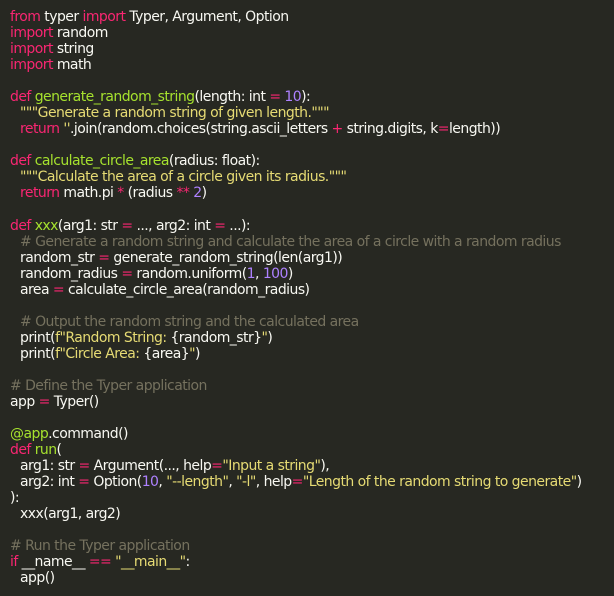  What do you see at coordinates (113, 337) in the screenshot?
I see `code-token-string: f"Random String:` at bounding box center [113, 337].